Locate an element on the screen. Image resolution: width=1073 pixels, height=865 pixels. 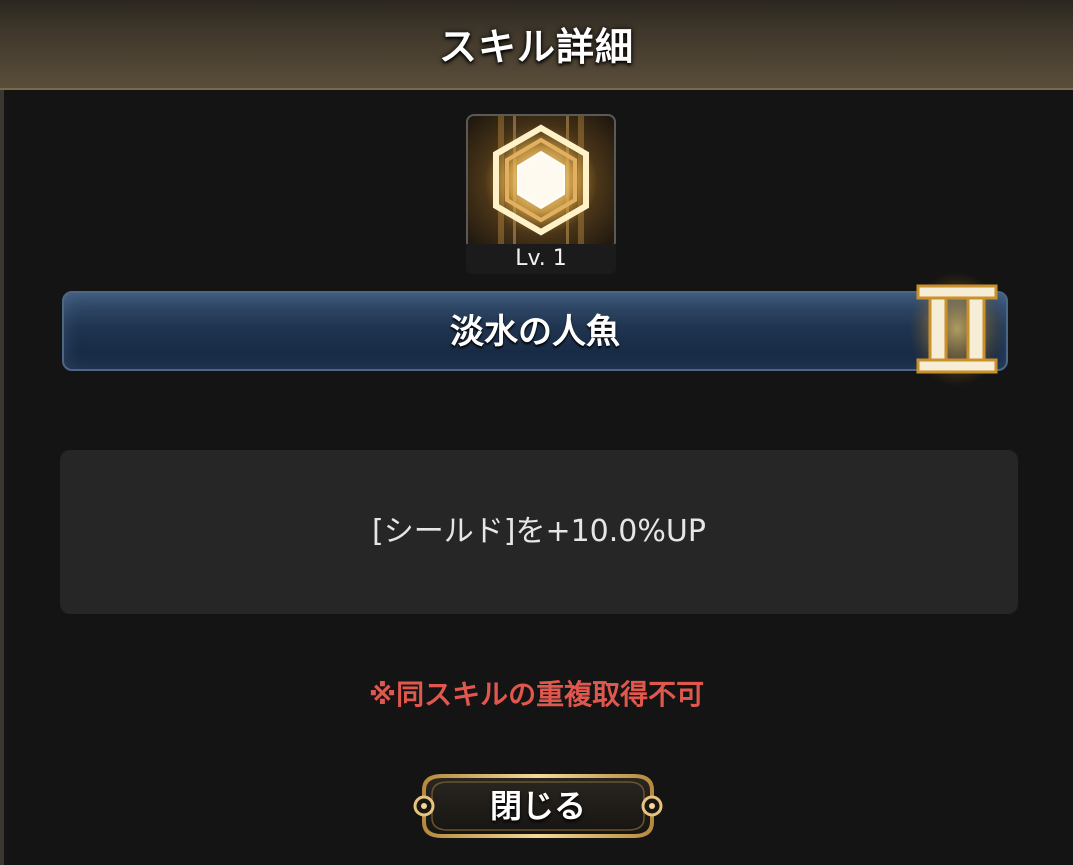
skill-level-label: Lv. 1 is located at coordinates (541, 259).